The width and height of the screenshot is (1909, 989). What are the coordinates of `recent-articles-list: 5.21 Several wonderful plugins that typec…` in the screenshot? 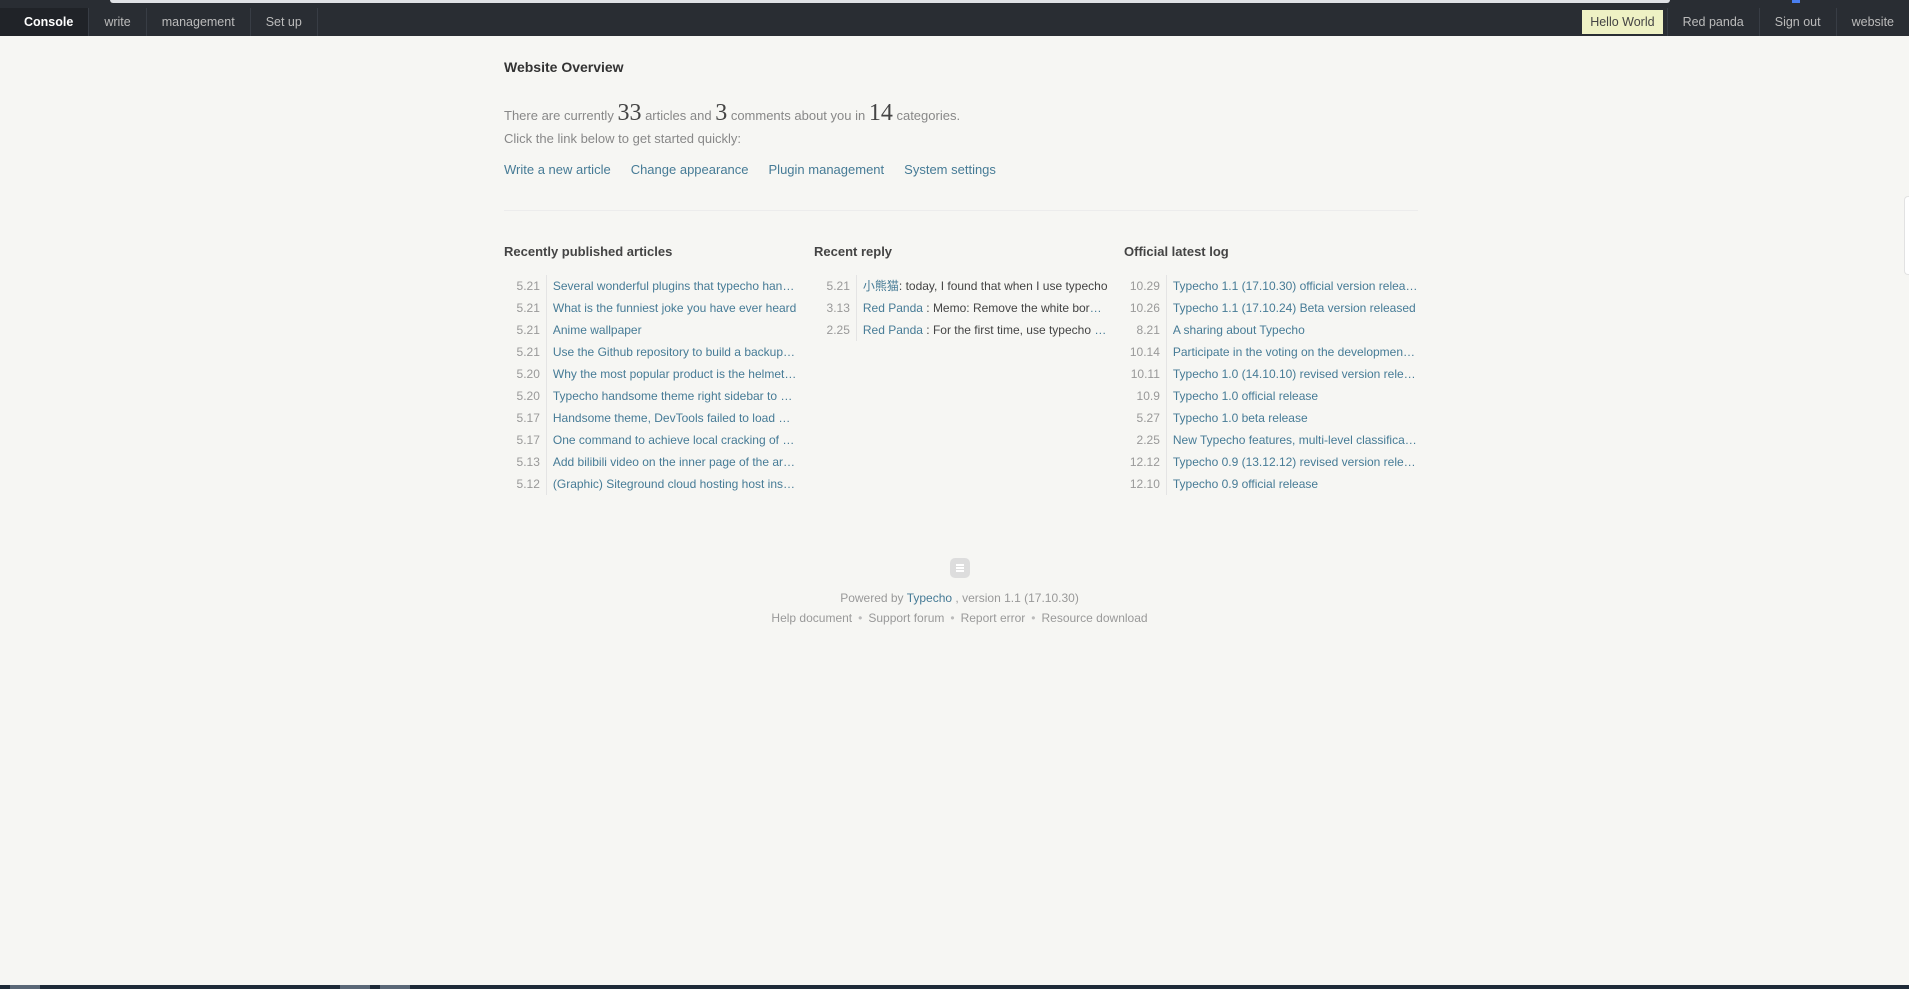 It's located at (651, 385).